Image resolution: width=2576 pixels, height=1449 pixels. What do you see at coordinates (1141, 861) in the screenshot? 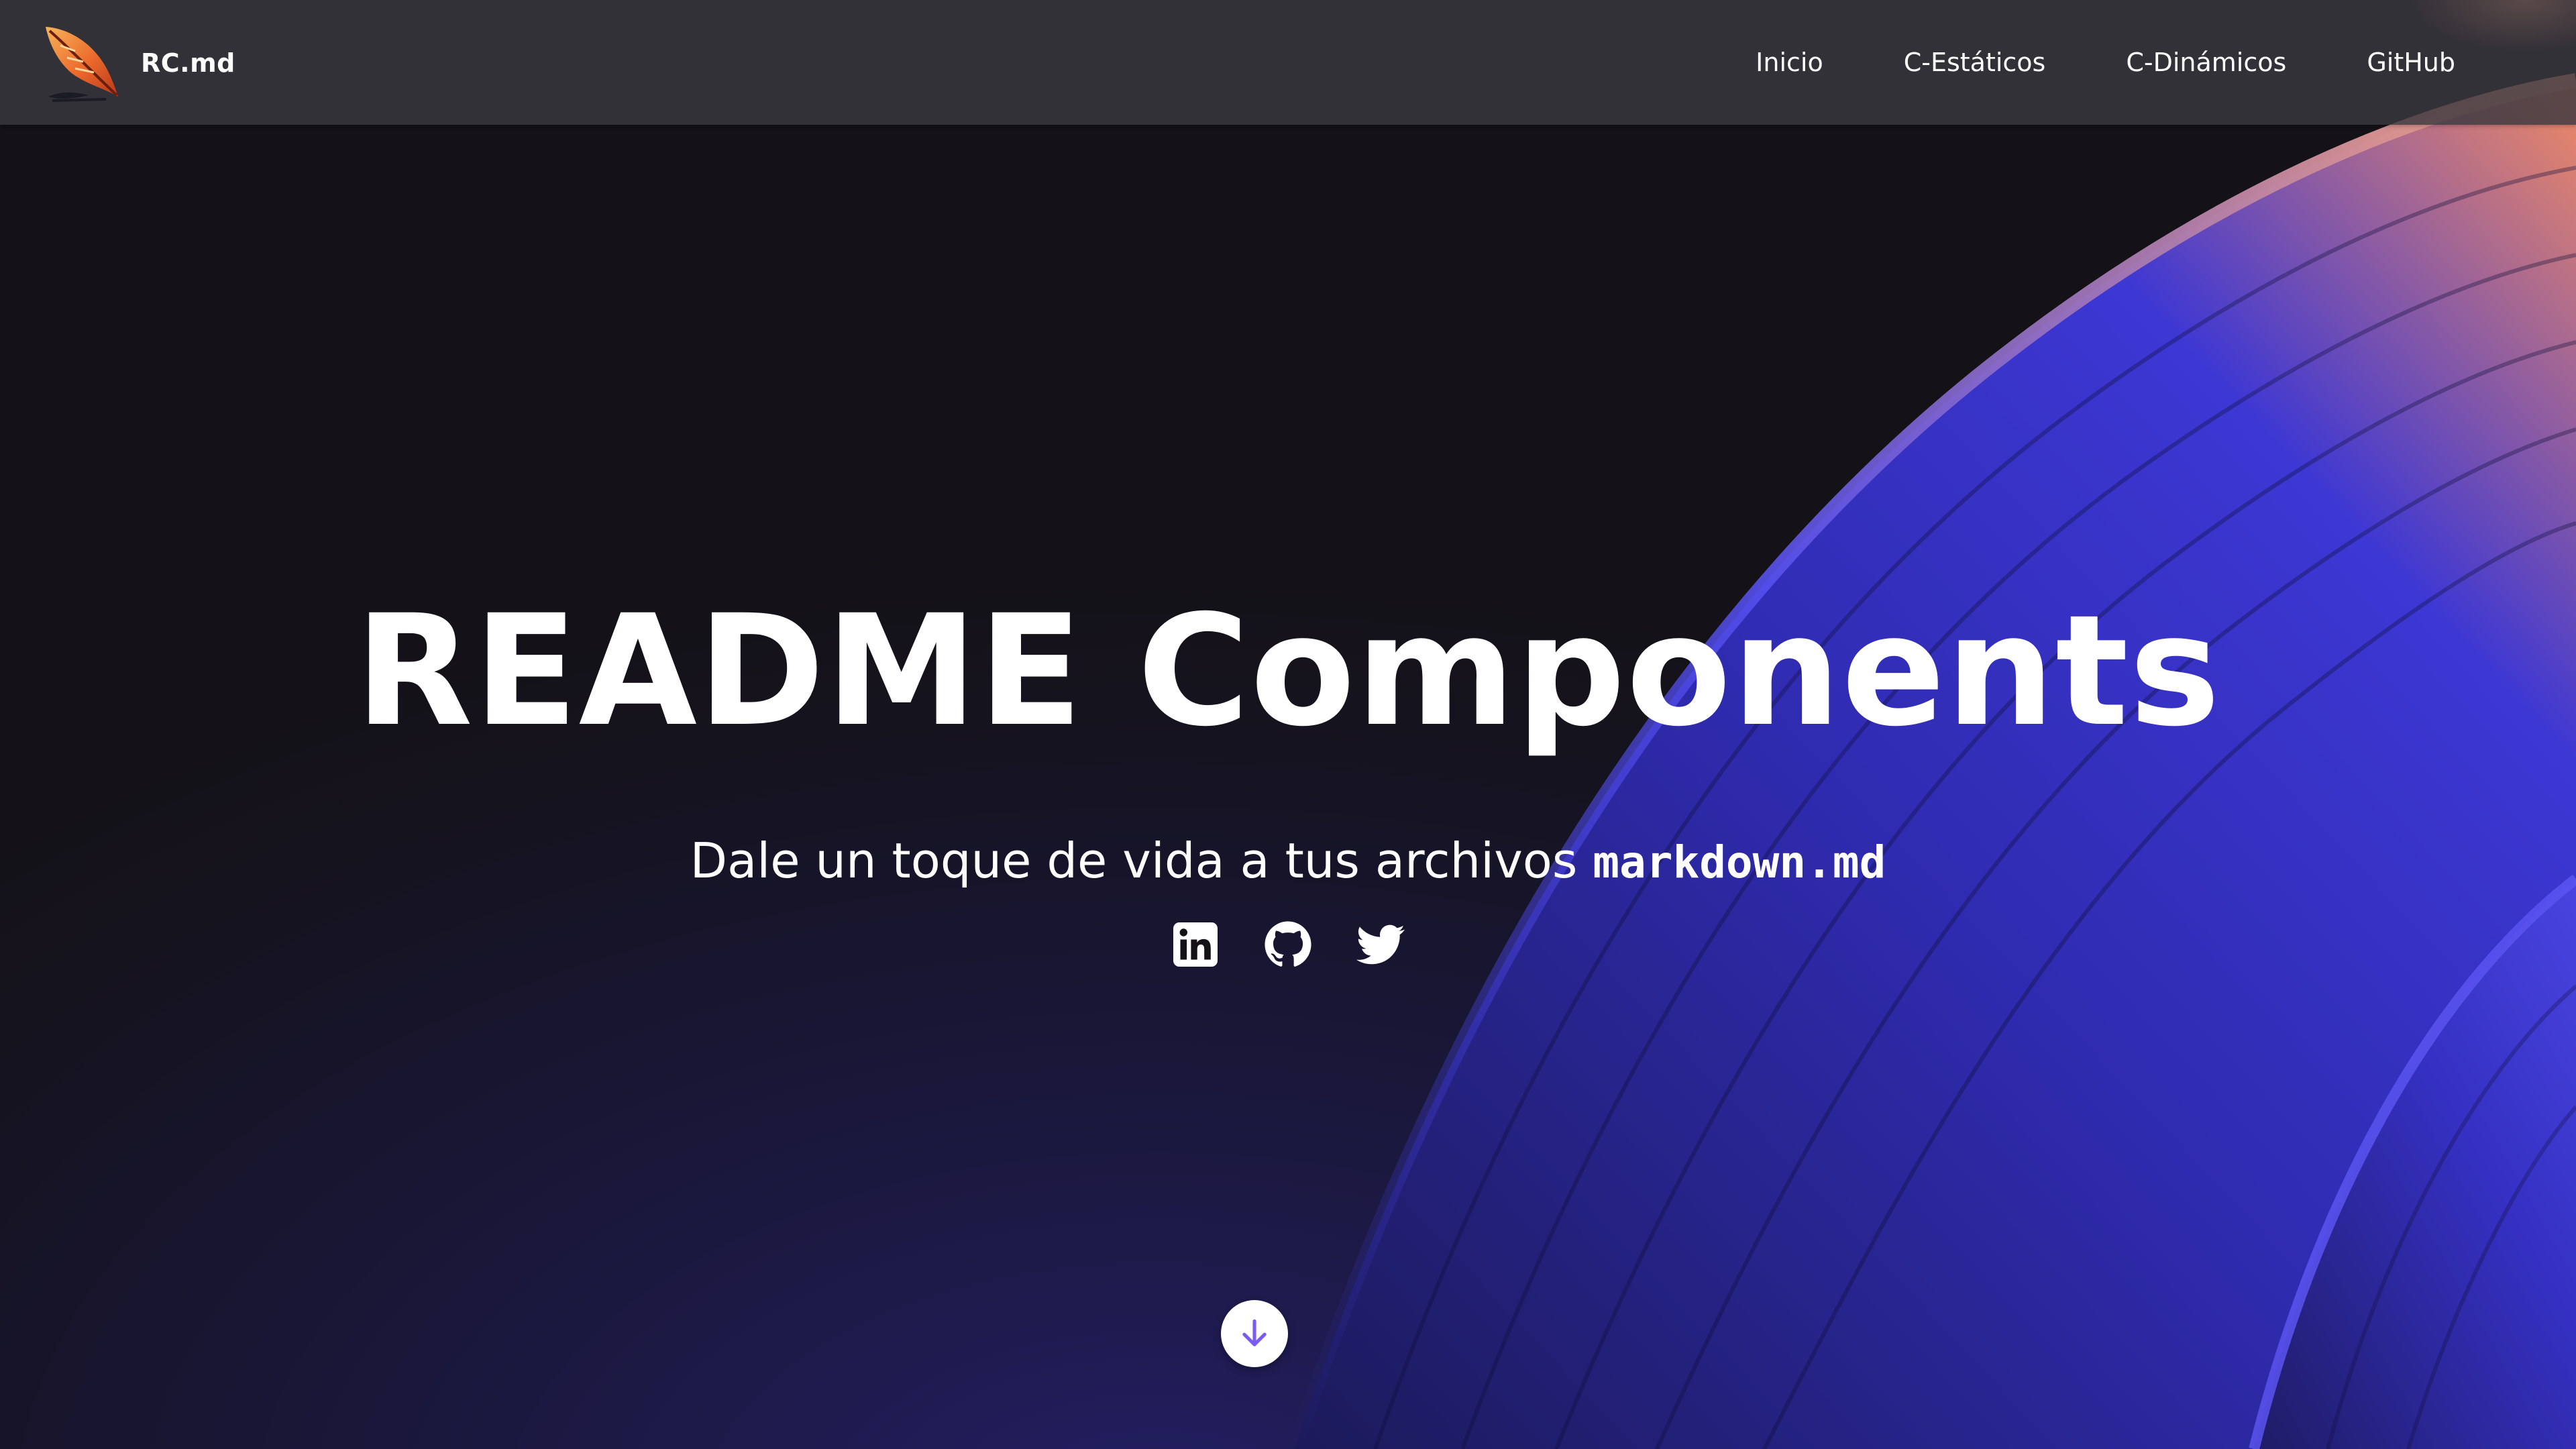
I see `hero-subtitle-text: Dale un toque de vida a tus archivos` at bounding box center [1141, 861].